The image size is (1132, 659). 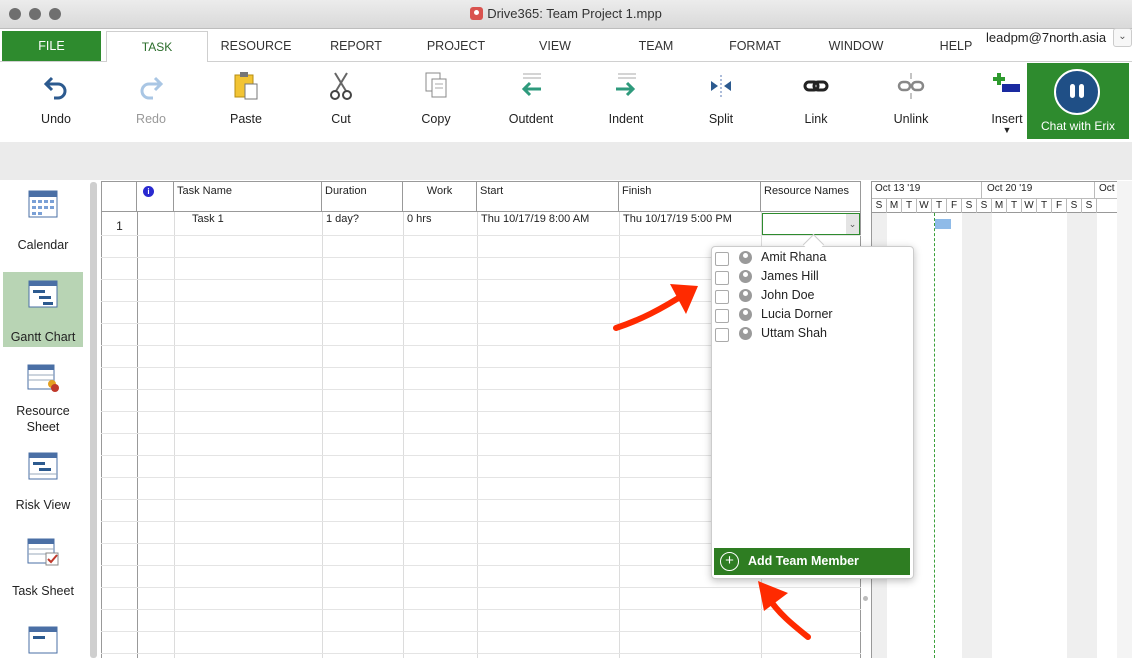 I want to click on day-label: W, so click(x=1029, y=206).